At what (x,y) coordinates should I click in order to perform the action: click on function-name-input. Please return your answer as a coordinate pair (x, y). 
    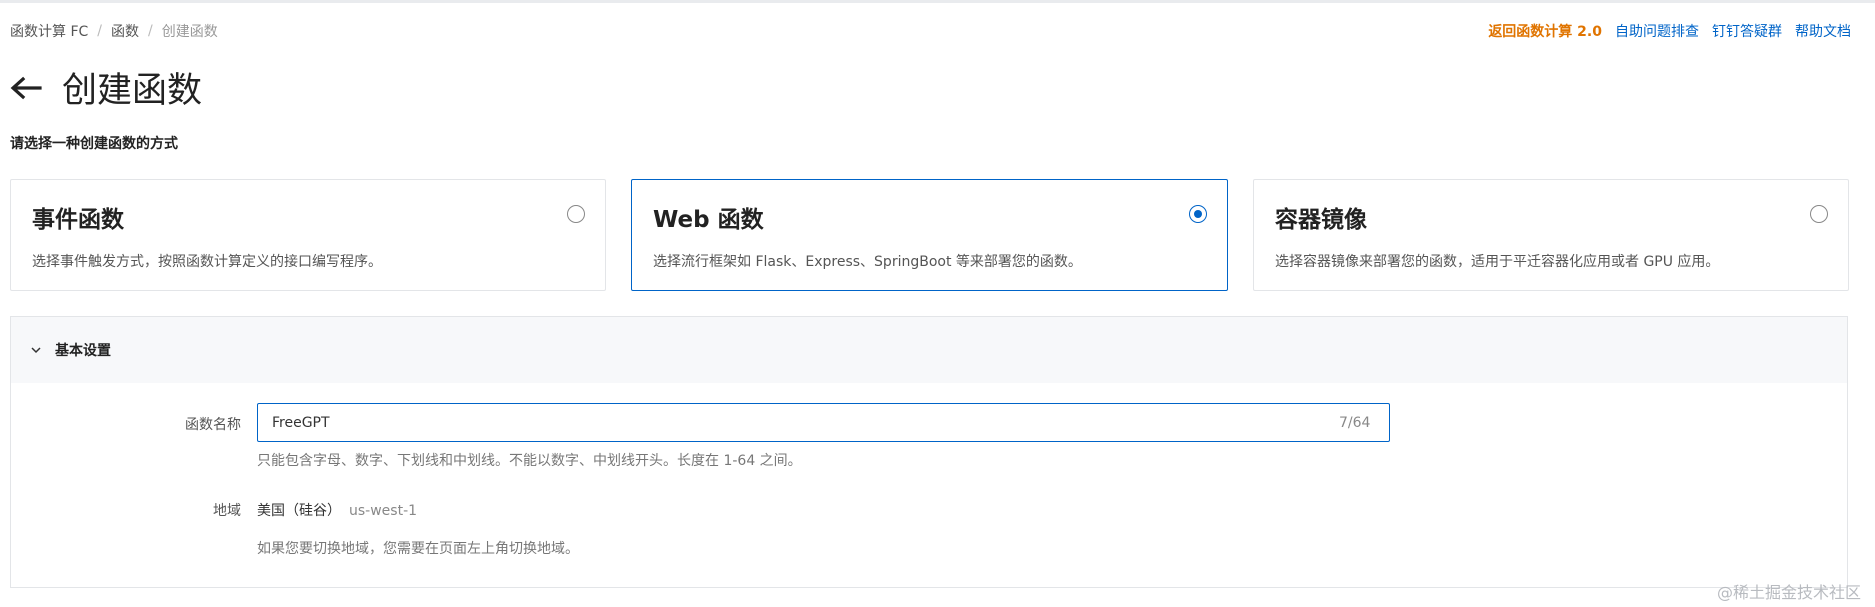
    Looking at the image, I should click on (823, 422).